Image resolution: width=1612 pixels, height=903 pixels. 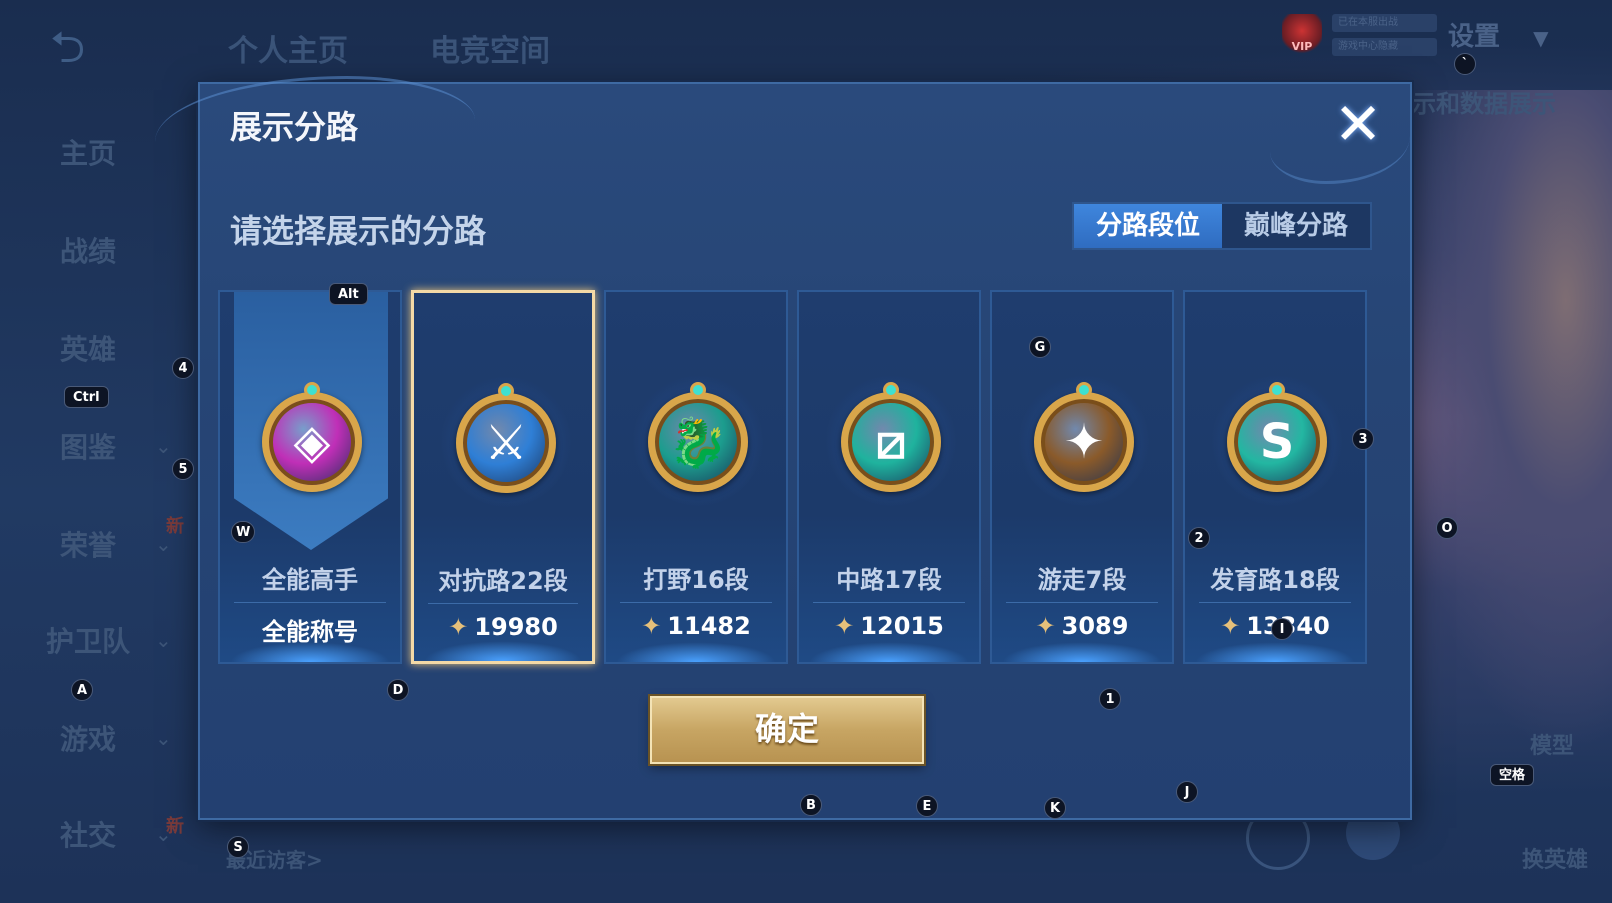 What do you see at coordinates (1187, 792) in the screenshot?
I see `key-hint-badge: J` at bounding box center [1187, 792].